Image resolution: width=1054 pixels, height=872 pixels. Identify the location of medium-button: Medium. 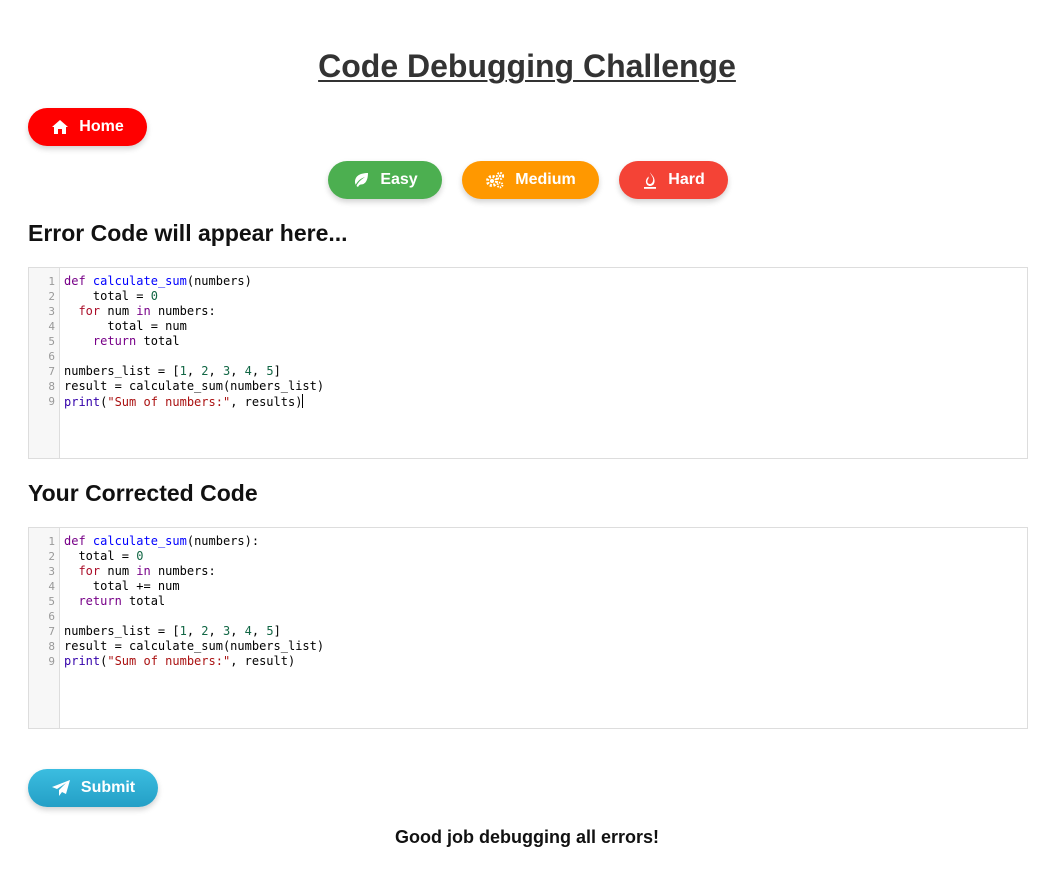
(530, 180).